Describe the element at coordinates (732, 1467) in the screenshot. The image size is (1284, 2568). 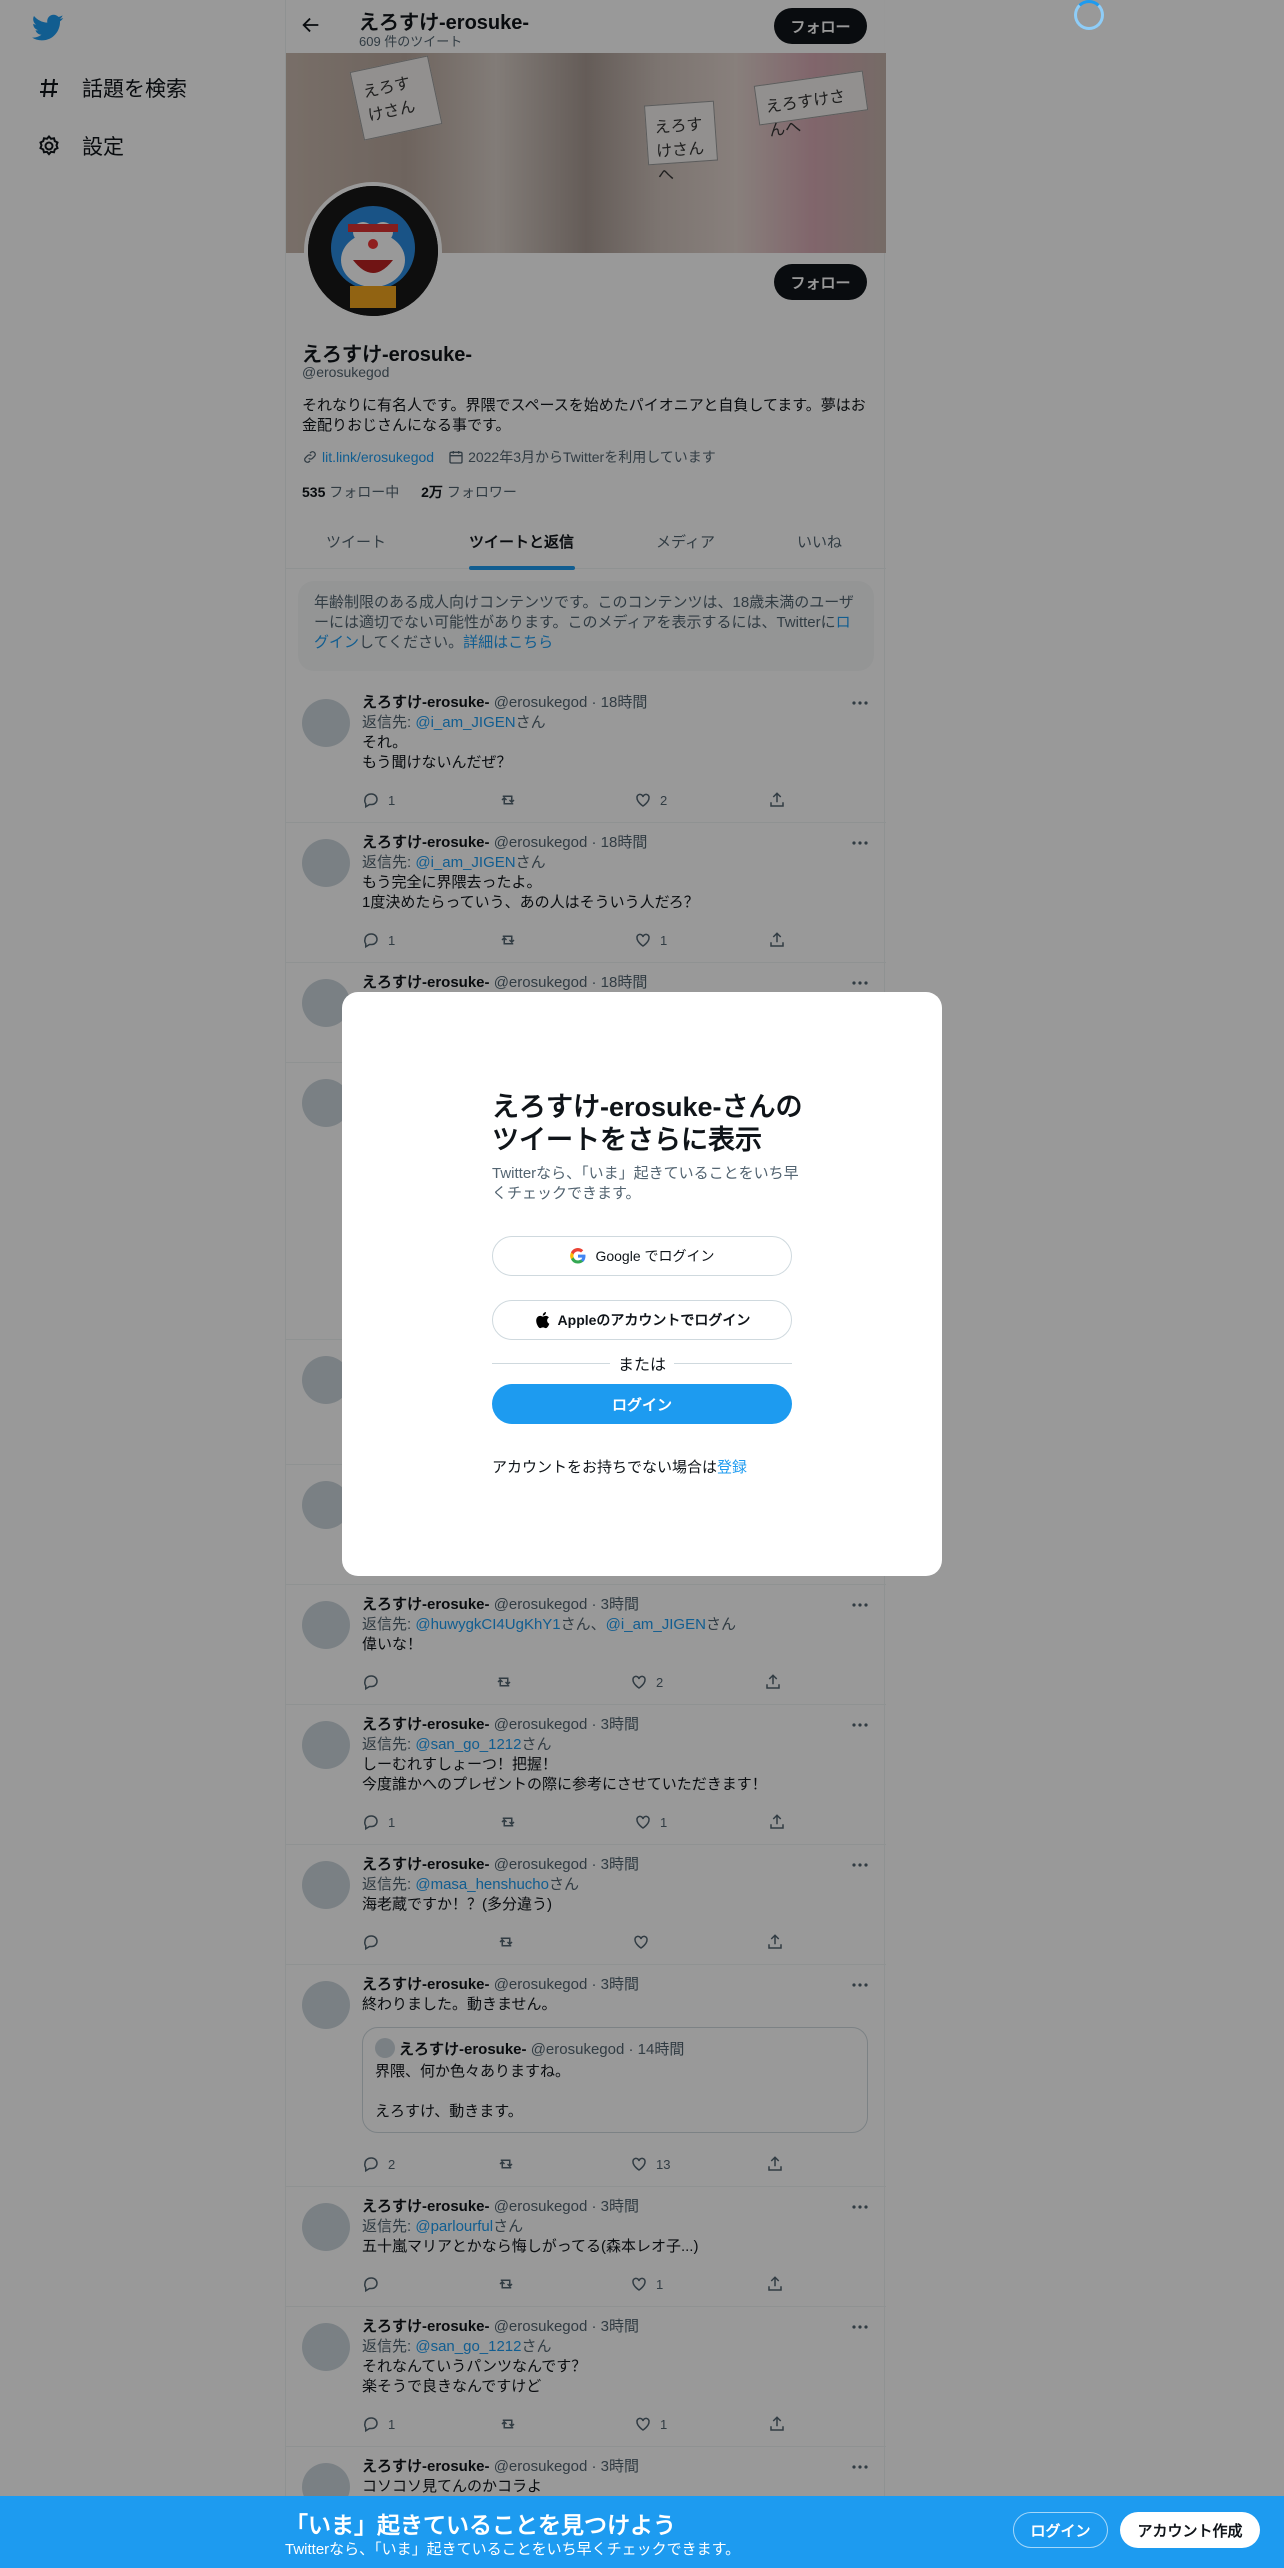
I see `signup-link: 登録` at that location.